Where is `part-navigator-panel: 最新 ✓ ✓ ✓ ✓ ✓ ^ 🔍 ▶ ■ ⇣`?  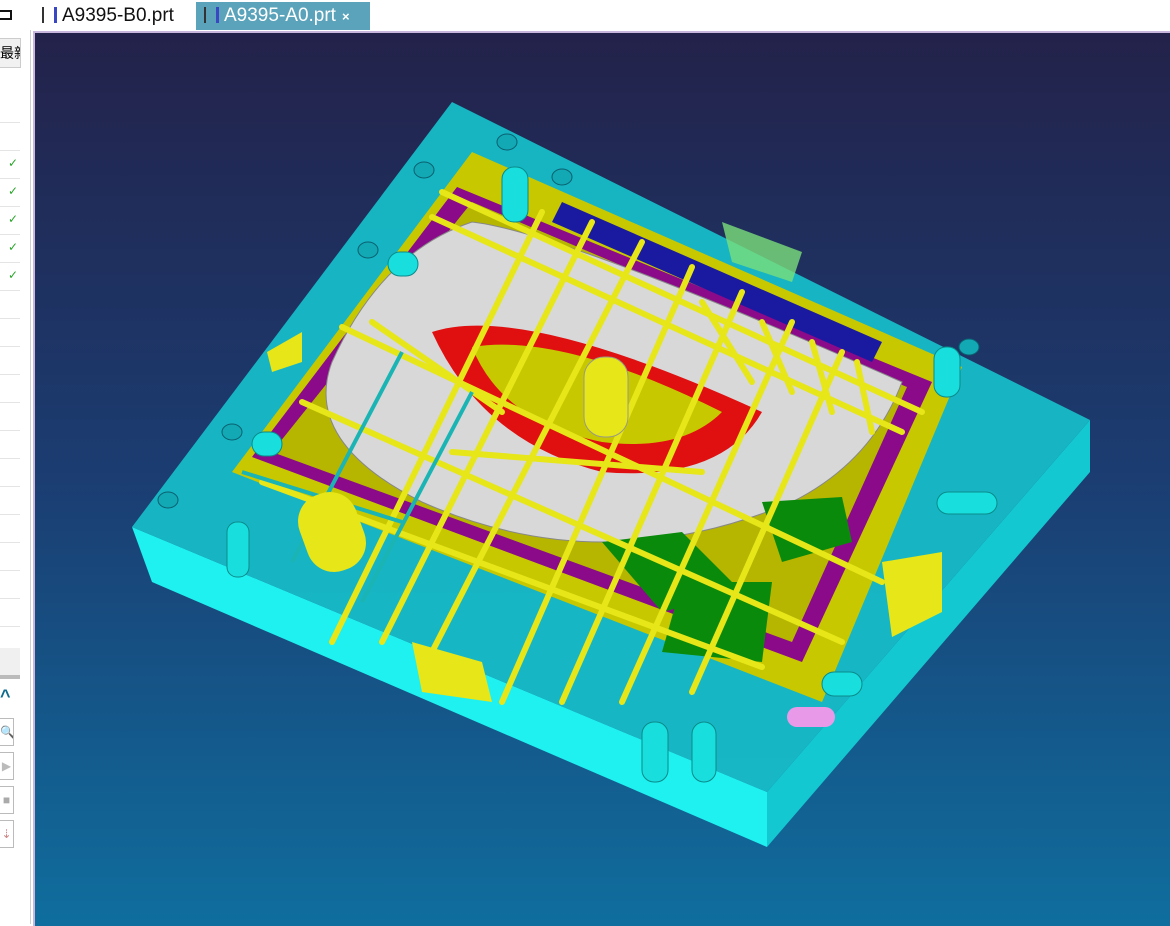 part-navigator-panel: 最新 ✓ ✓ ✓ ✓ ✓ ^ 🔍 ▶ ■ ⇣ is located at coordinates (15, 462).